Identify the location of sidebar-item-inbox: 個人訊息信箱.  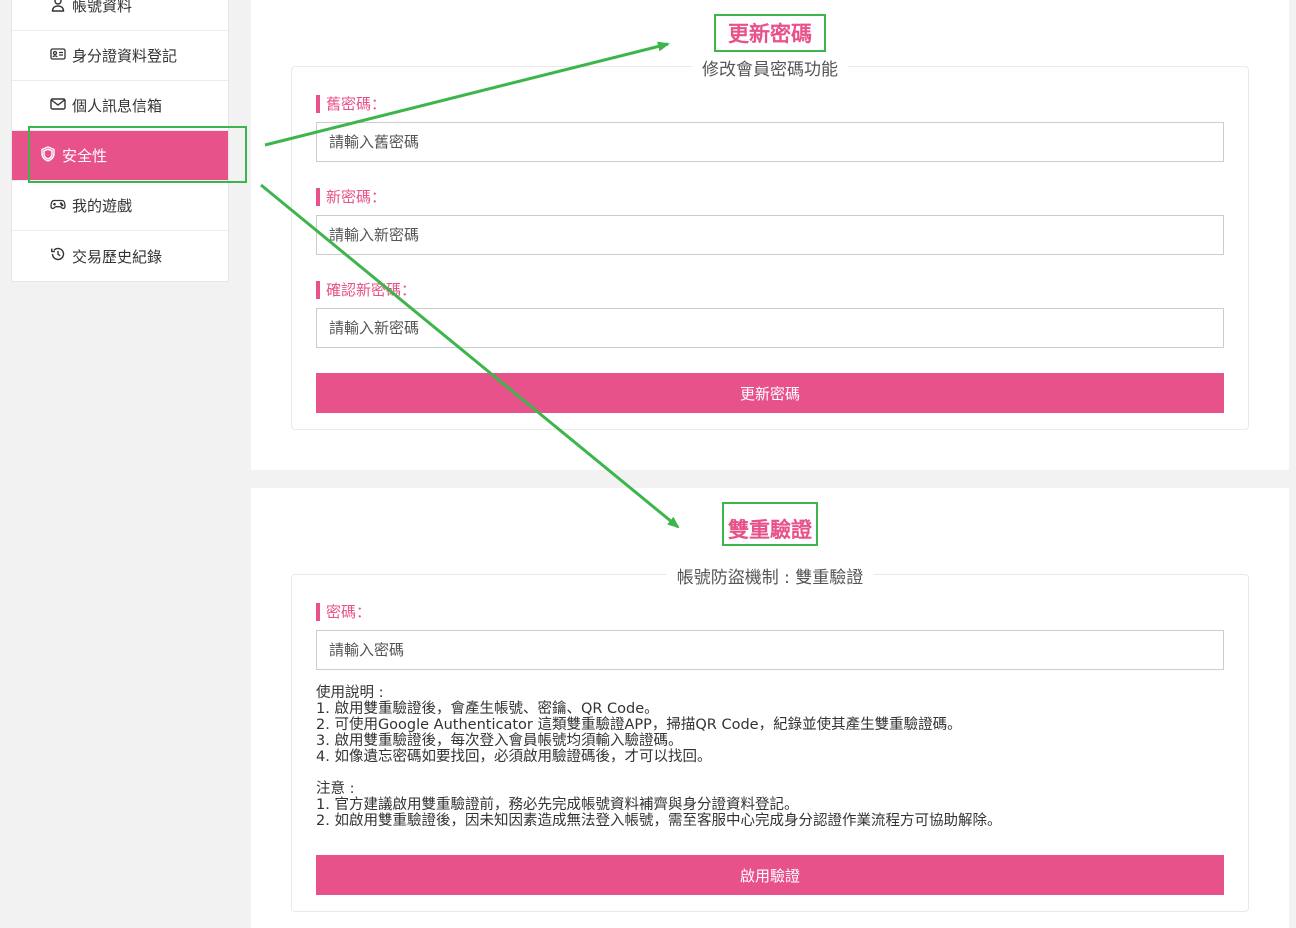
(120, 106).